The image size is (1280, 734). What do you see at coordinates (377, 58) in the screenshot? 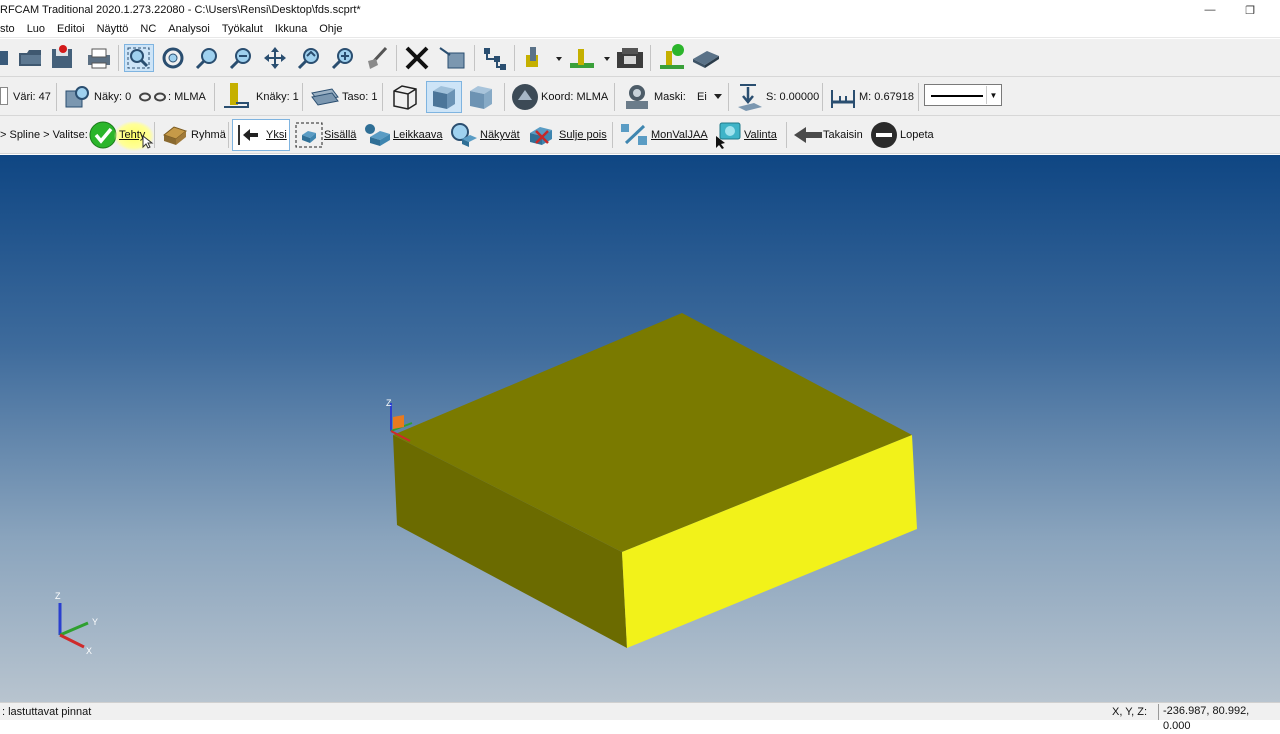
I see `clean-screen-icon` at bounding box center [377, 58].